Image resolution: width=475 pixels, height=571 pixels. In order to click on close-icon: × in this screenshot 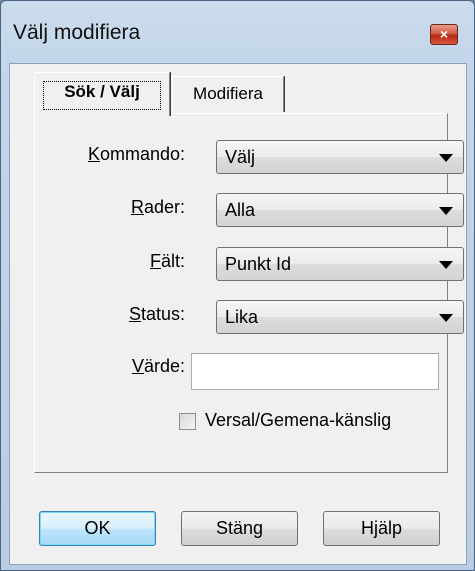, I will do `click(444, 34)`.